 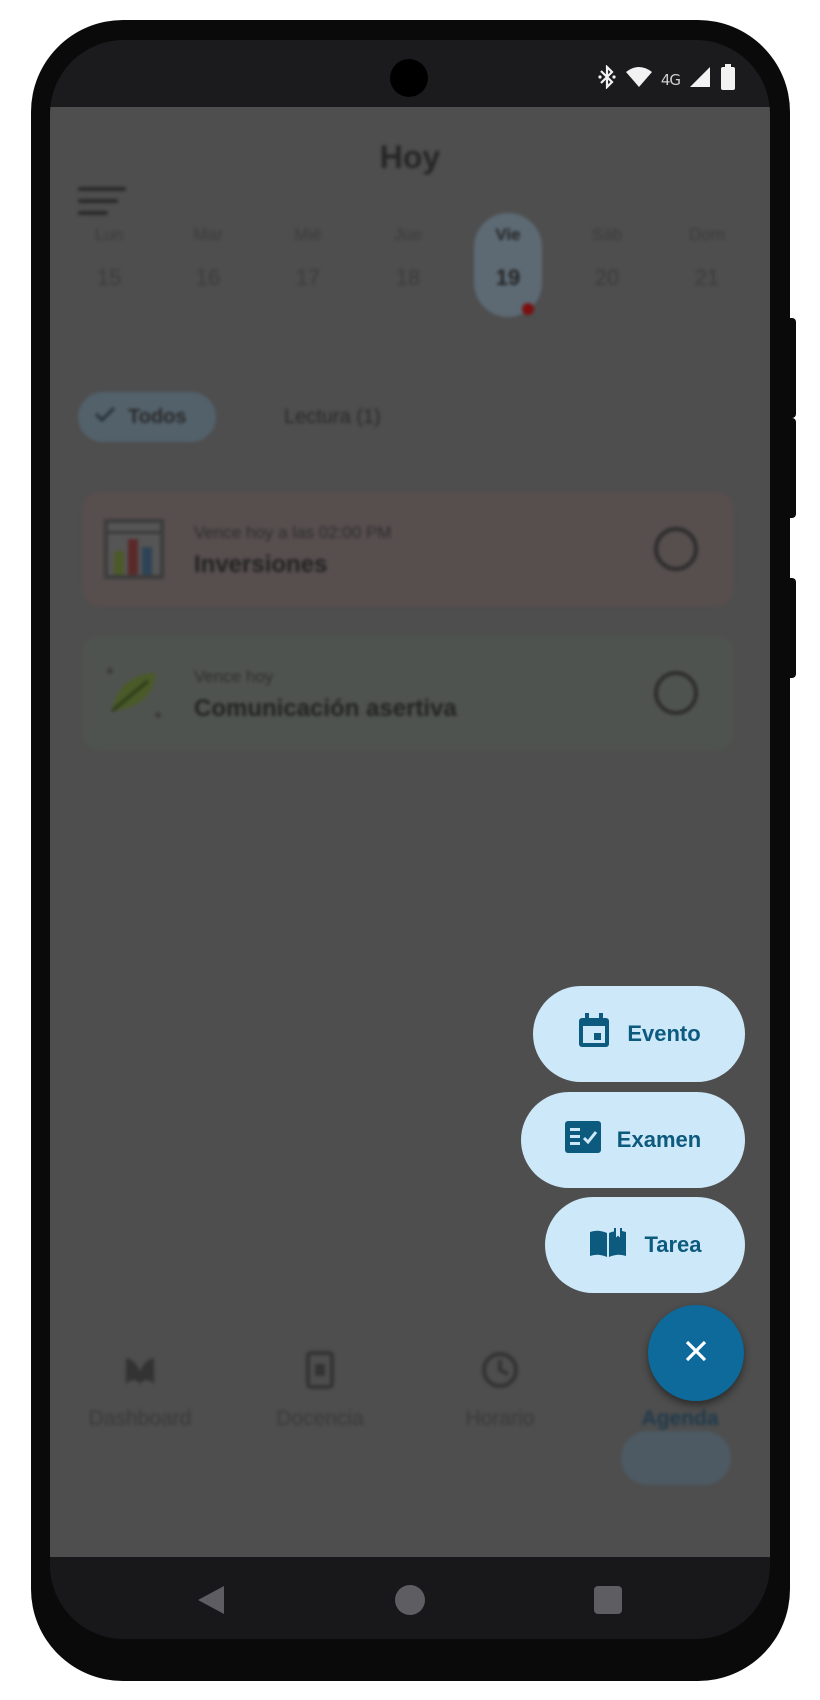 I want to click on add-exam-label: Examen, so click(x=659, y=1139).